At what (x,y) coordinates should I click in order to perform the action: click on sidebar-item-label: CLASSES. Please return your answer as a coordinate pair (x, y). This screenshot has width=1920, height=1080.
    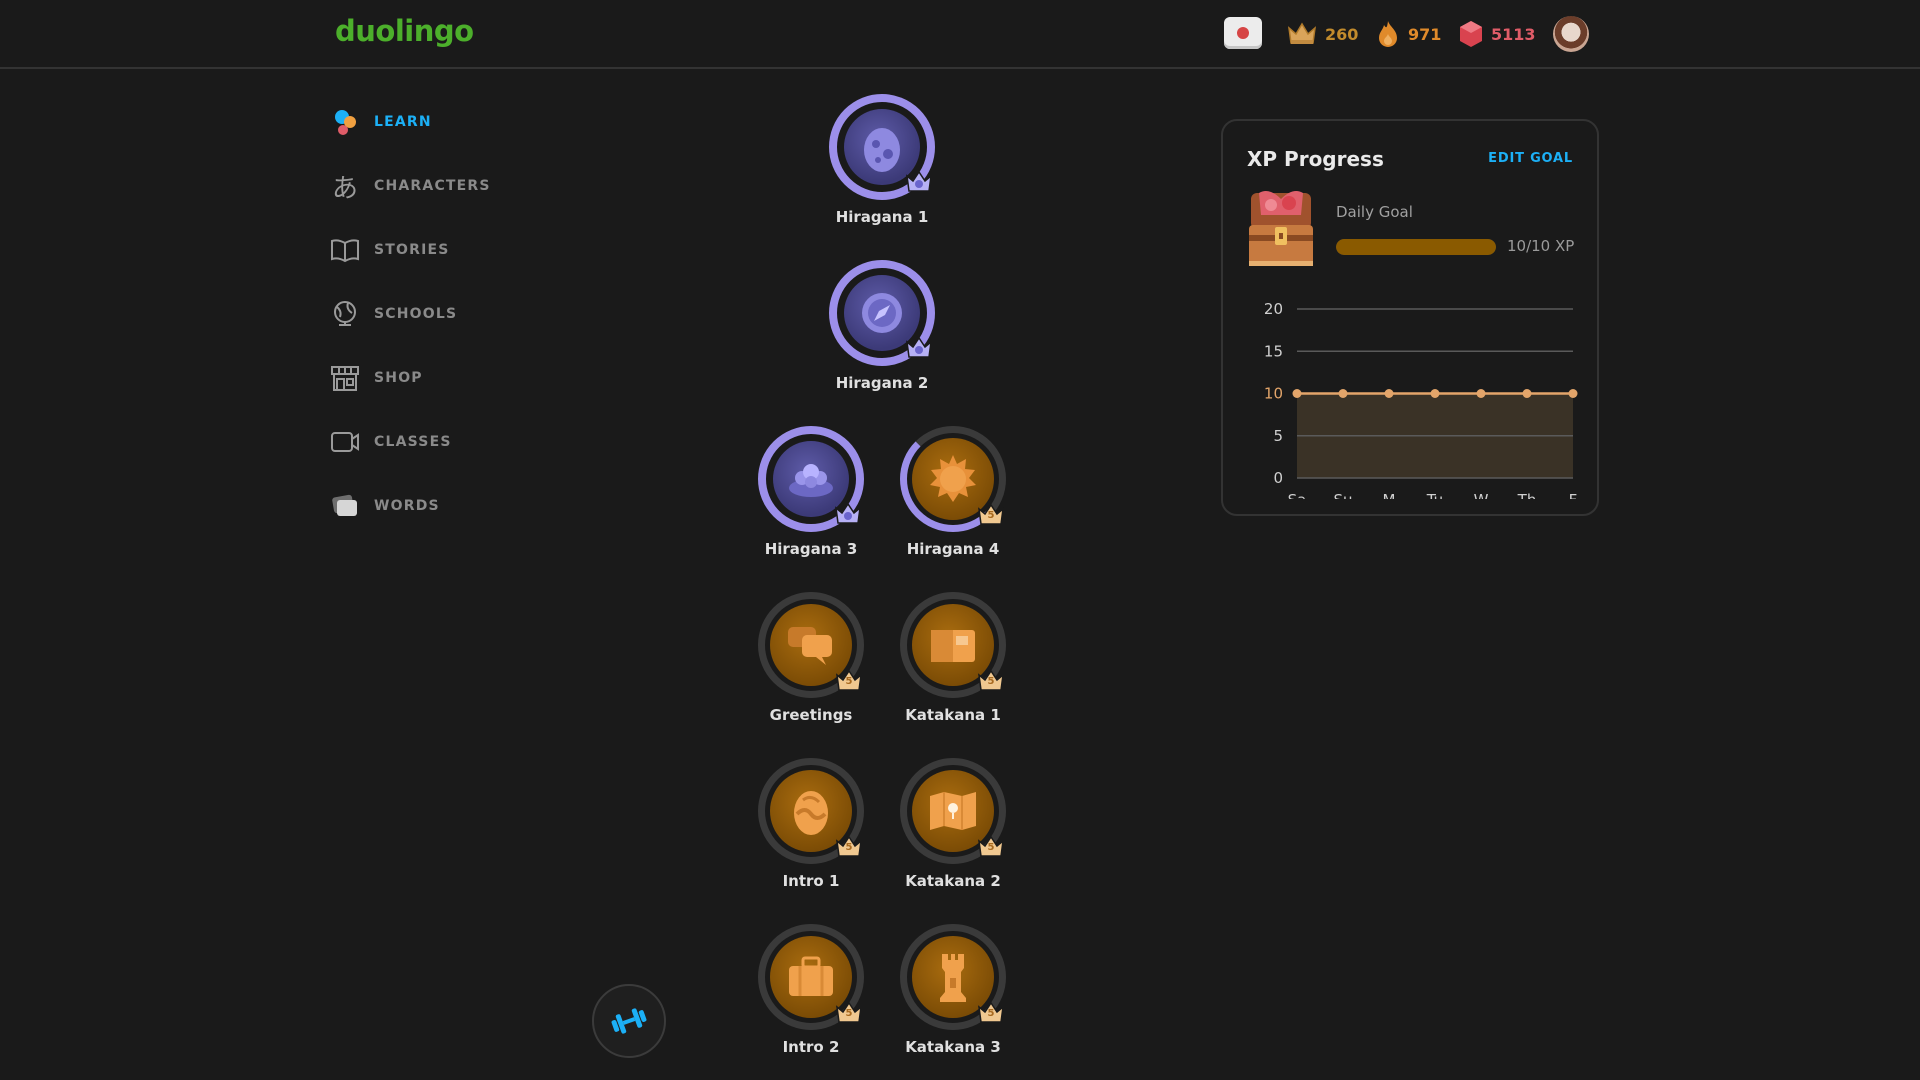
    Looking at the image, I should click on (413, 442).